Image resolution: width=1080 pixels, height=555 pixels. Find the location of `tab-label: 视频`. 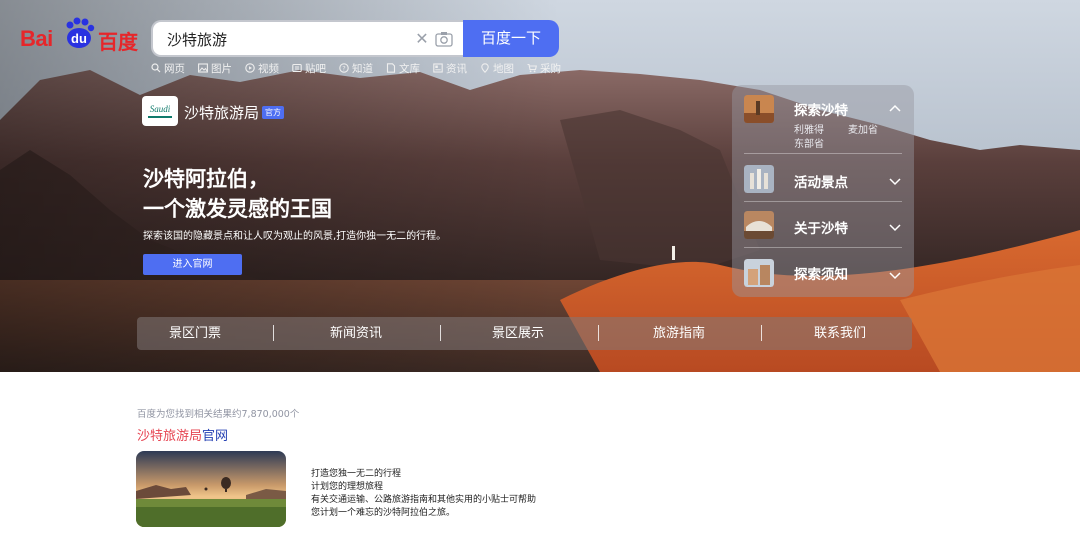

tab-label: 视频 is located at coordinates (268, 68).